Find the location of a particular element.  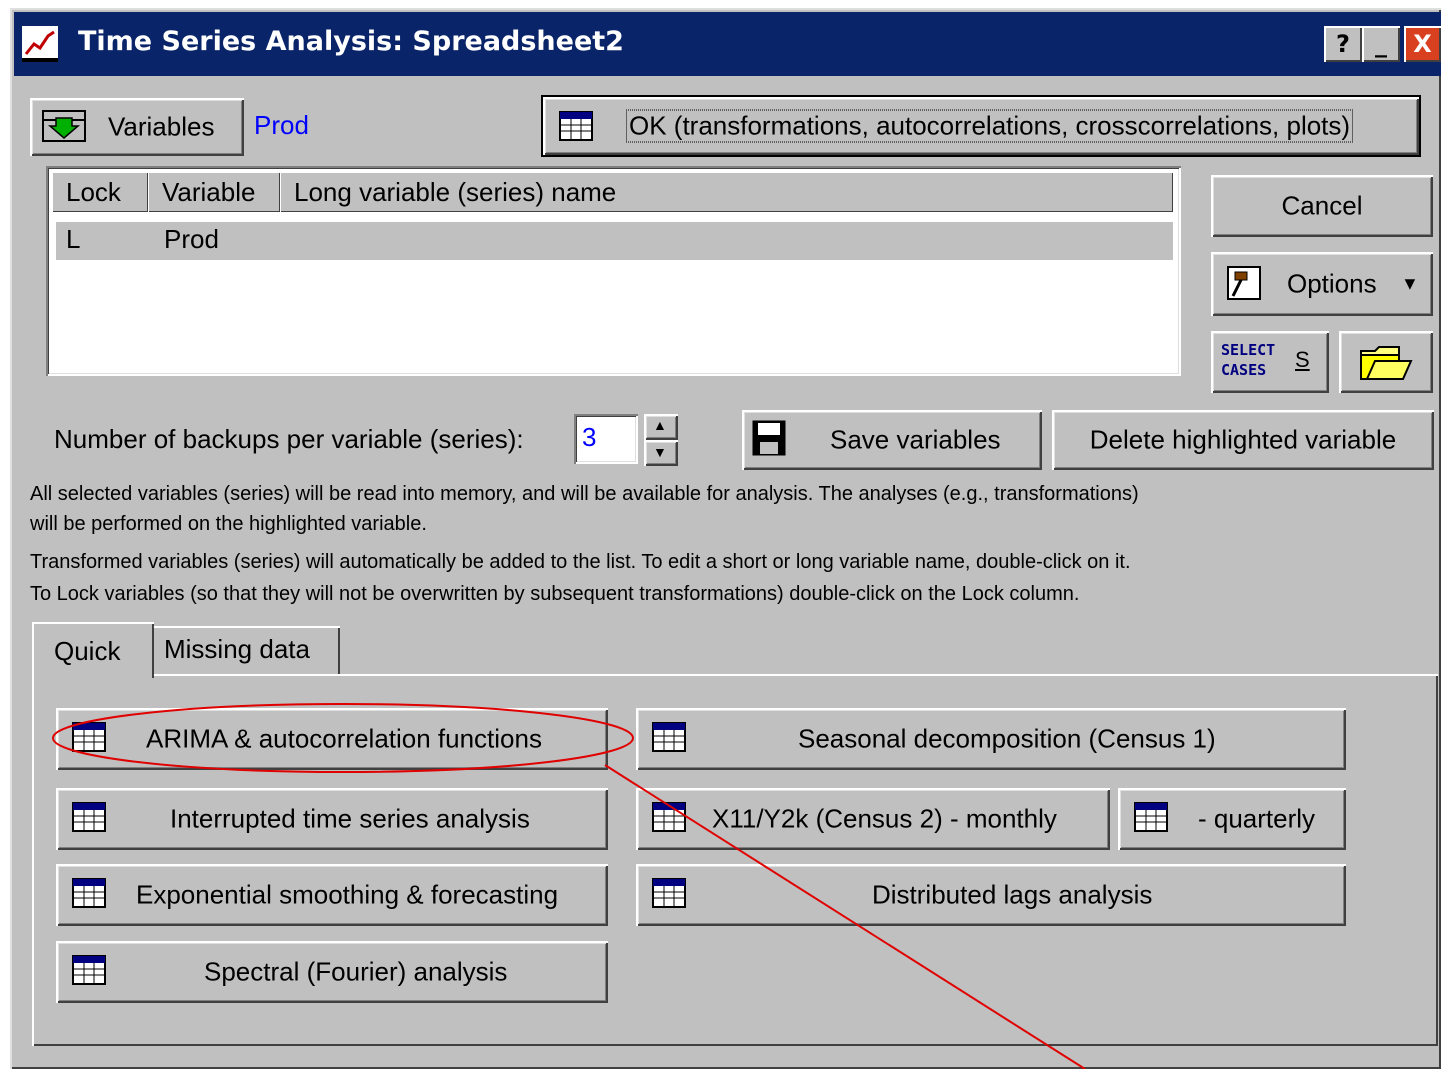

spin-down-icon: ▼ is located at coordinates (660, 452).